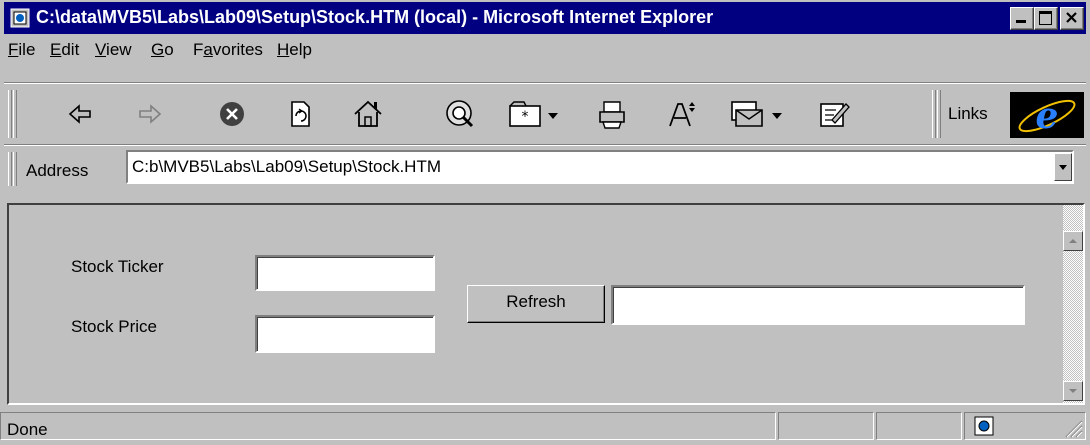 Image resolution: width=1090 pixels, height=445 pixels. I want to click on address-dropdown-button, so click(1063, 167).